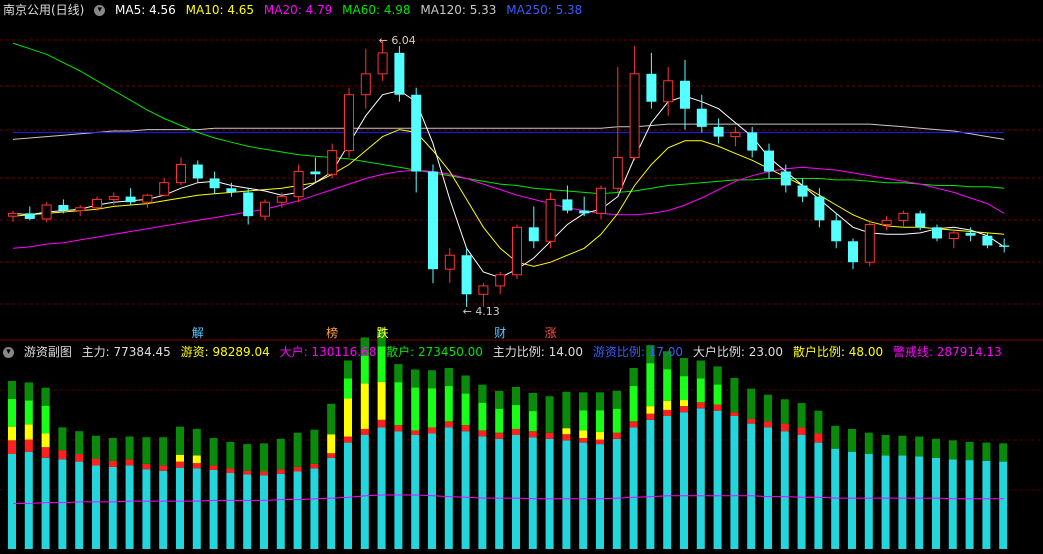 This screenshot has height=554, width=1043. What do you see at coordinates (544, 10) in the screenshot?
I see `ma250-label: MA250: 5.38` at bounding box center [544, 10].